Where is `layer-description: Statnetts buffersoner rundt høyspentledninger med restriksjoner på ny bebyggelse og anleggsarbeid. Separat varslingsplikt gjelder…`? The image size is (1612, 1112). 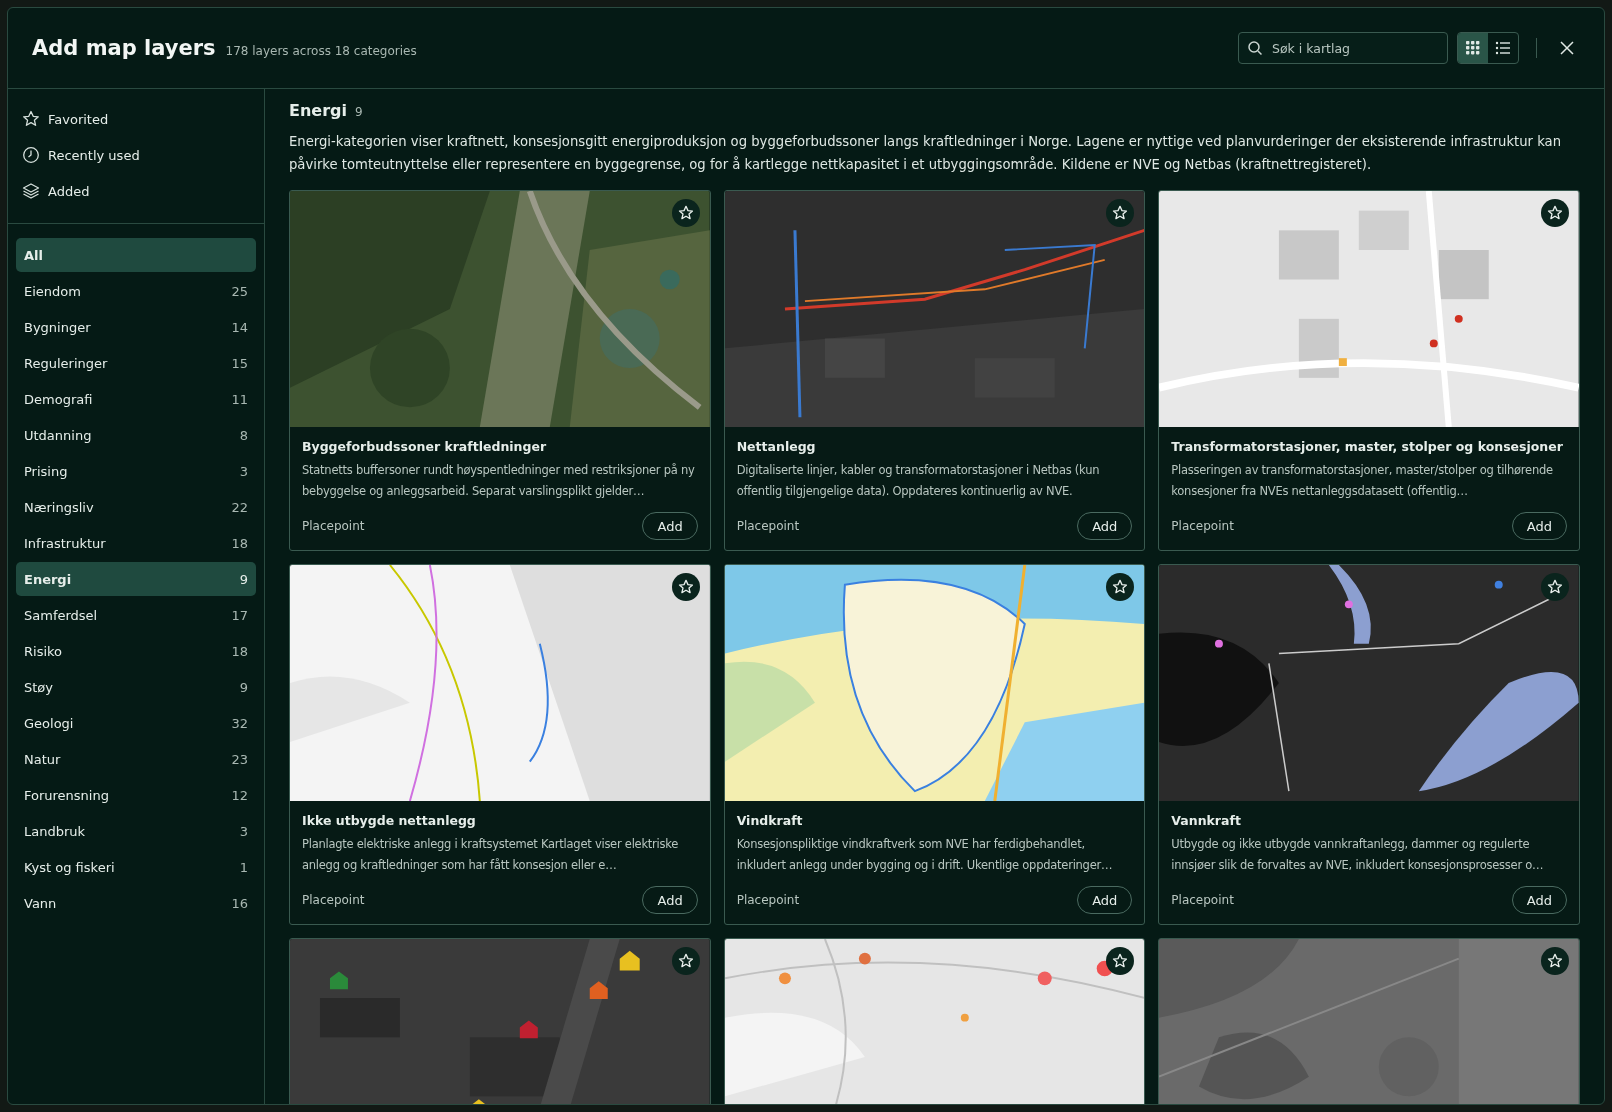
layer-description: Statnetts buffersoner rundt høyspentledninger med restriksjoner på ny bebyggelse og anleggsarbeid. Separat varslingsplikt gjelder… is located at coordinates (499, 481).